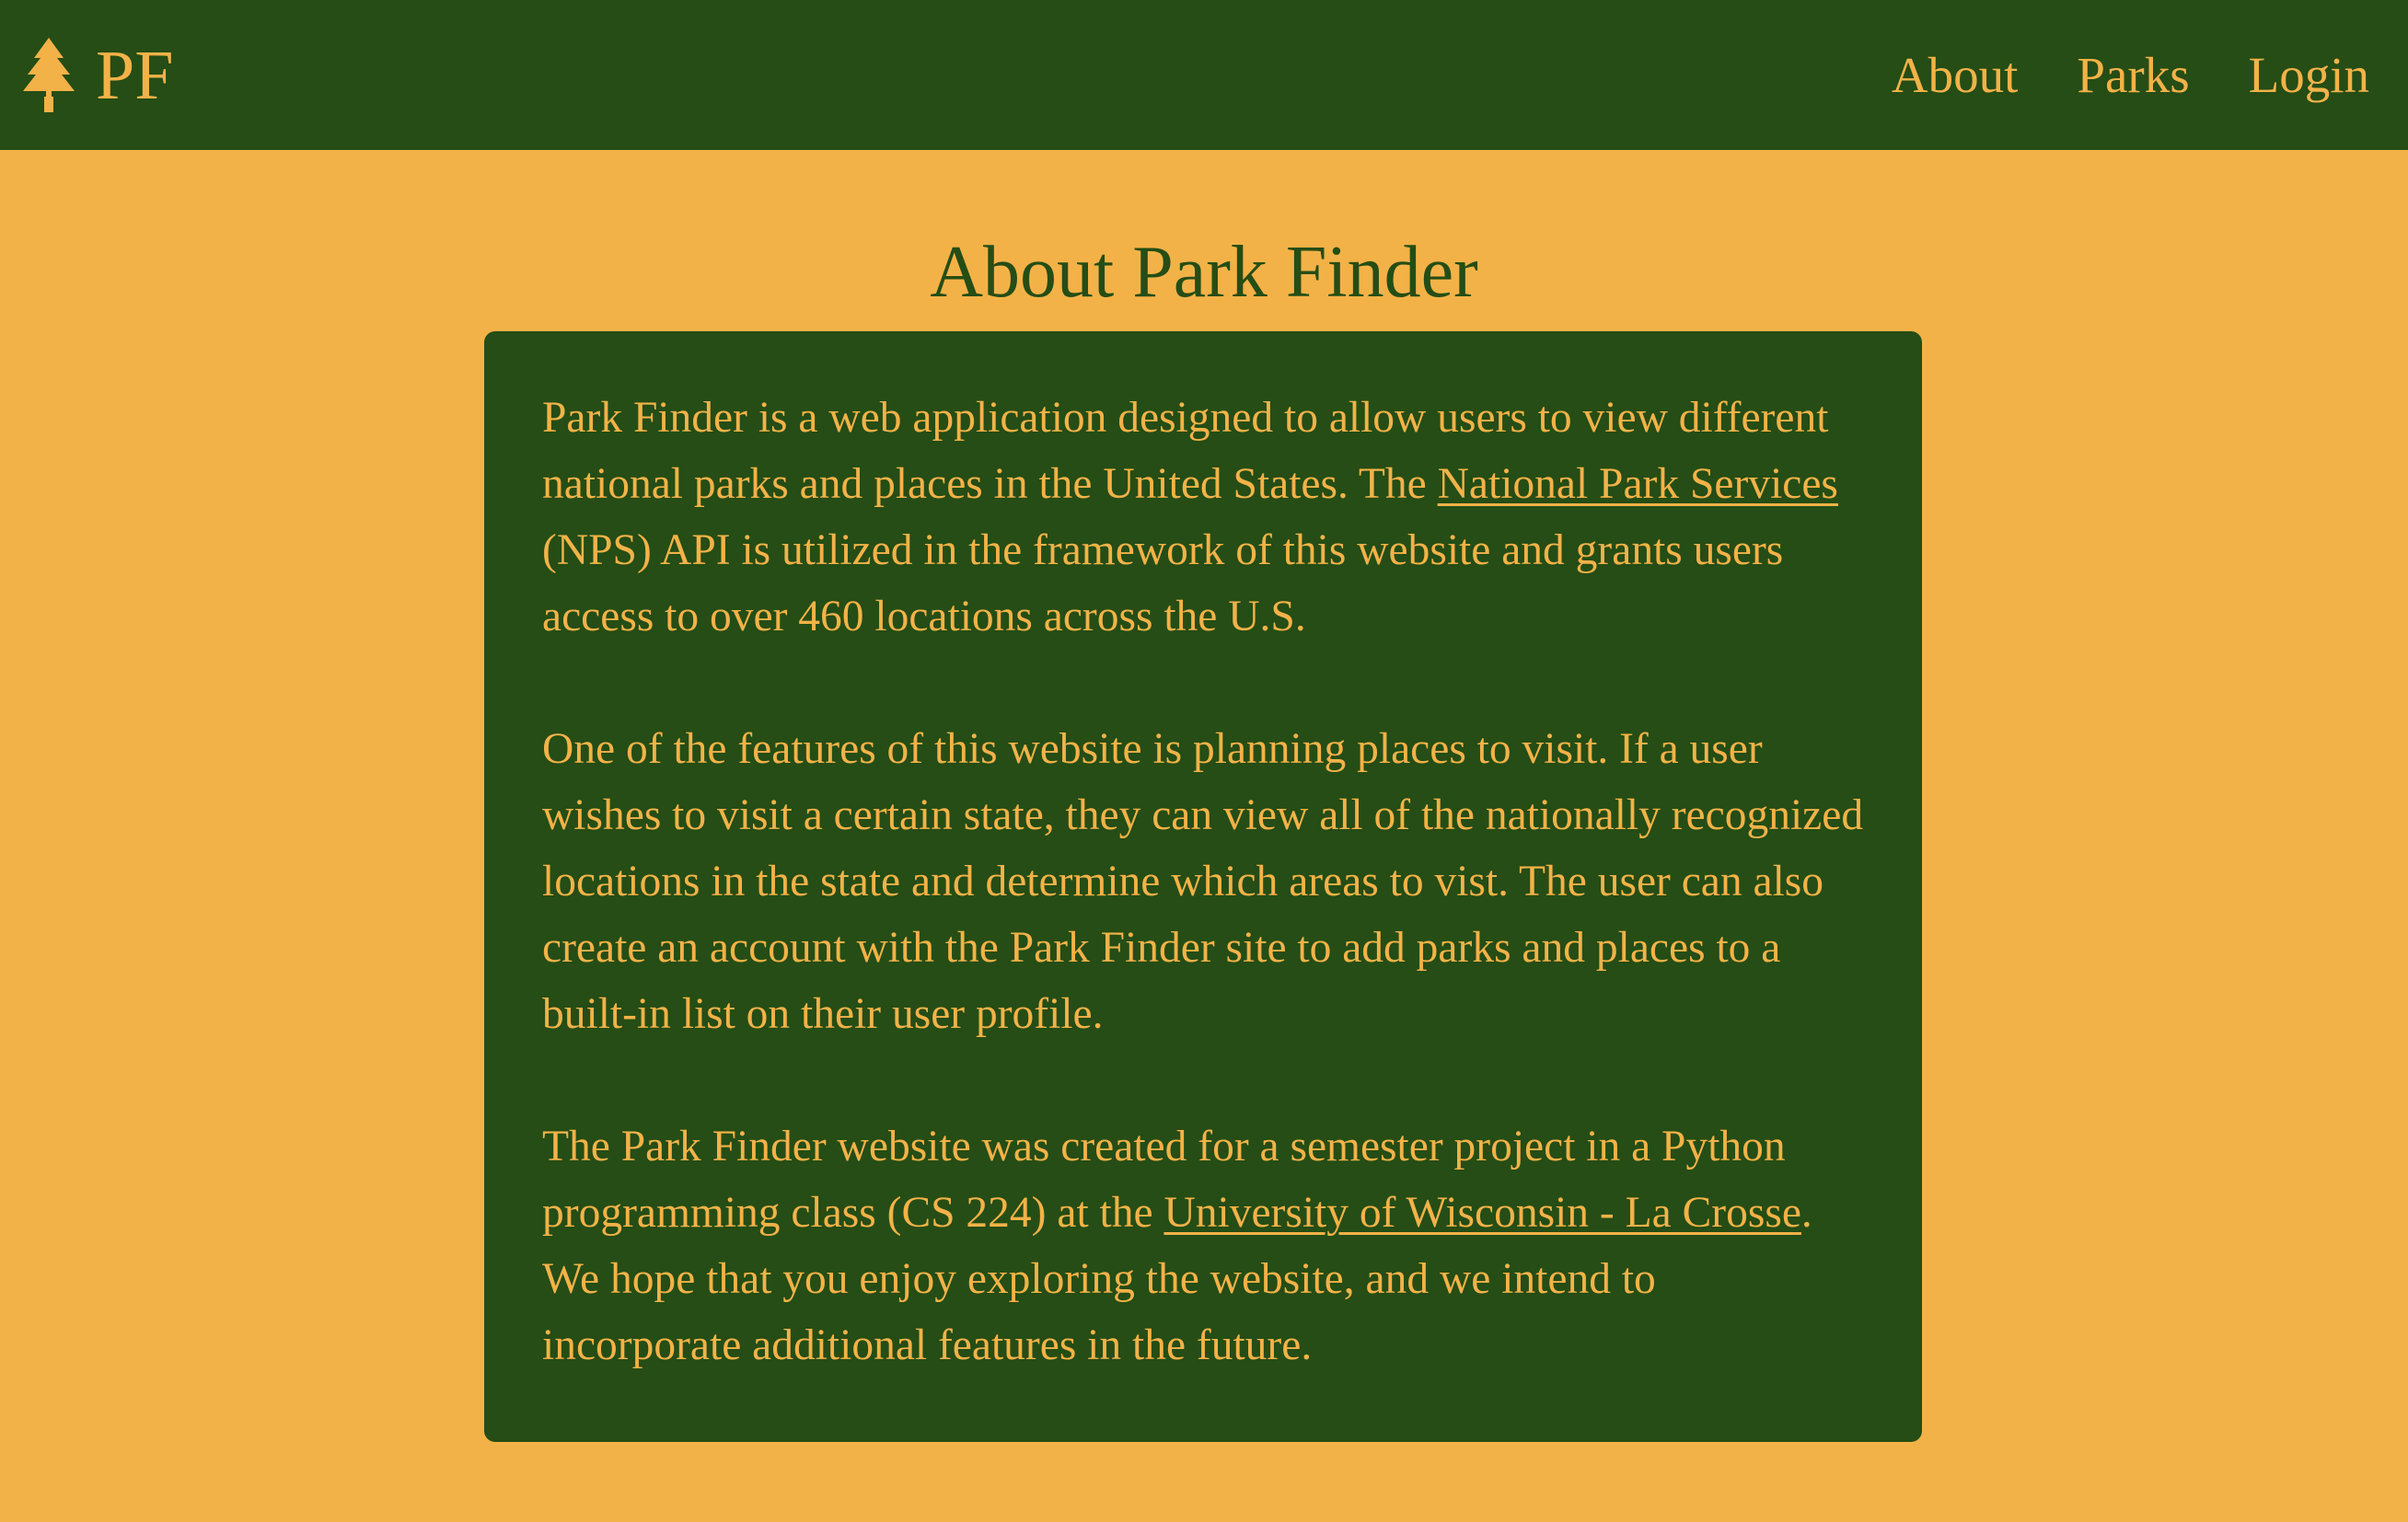 The width and height of the screenshot is (2408, 1522). I want to click on uw-la-crosse-link: University of Wisconsin - La Crosse, so click(1481, 1213).